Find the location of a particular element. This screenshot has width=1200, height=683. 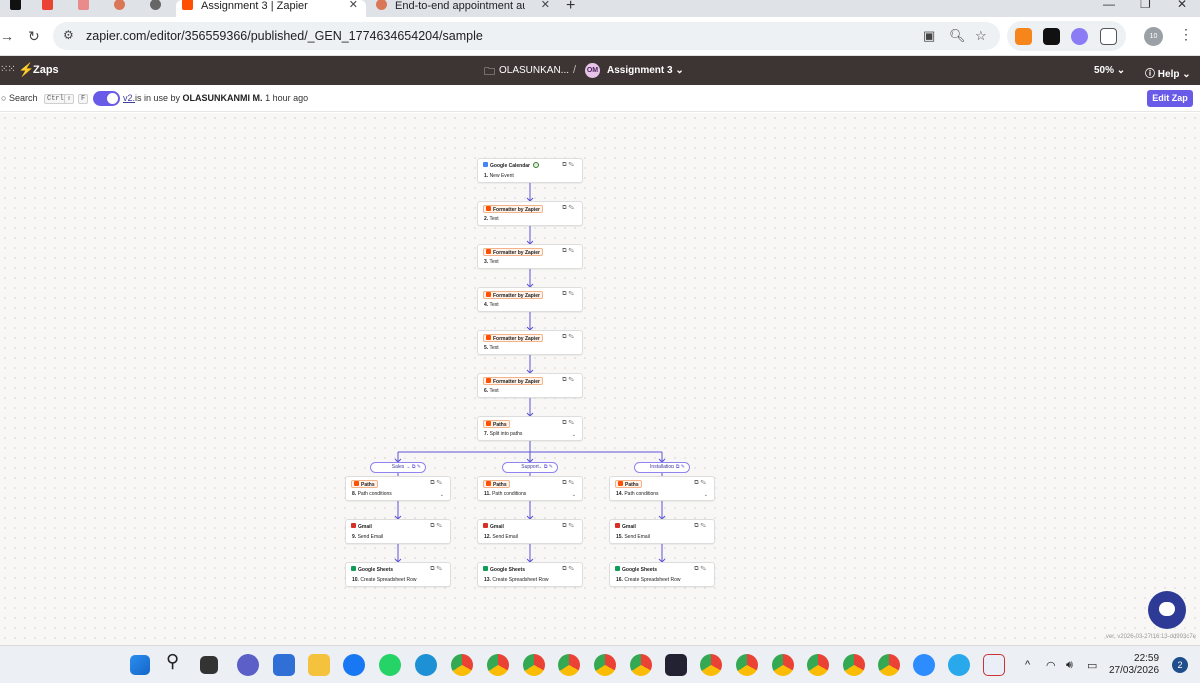

snipping-tool-icon is located at coordinates (994, 665).